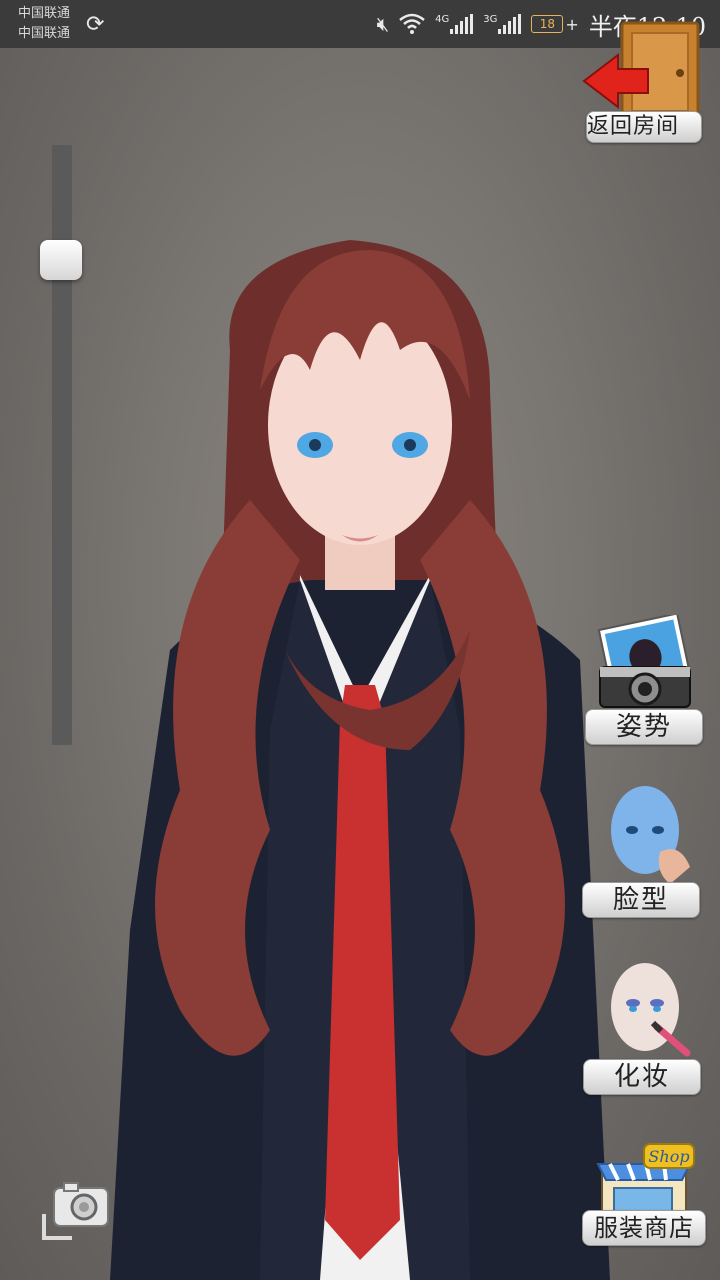 Image resolution: width=720 pixels, height=1280 pixels. I want to click on pose-label: 姿势, so click(644, 727).